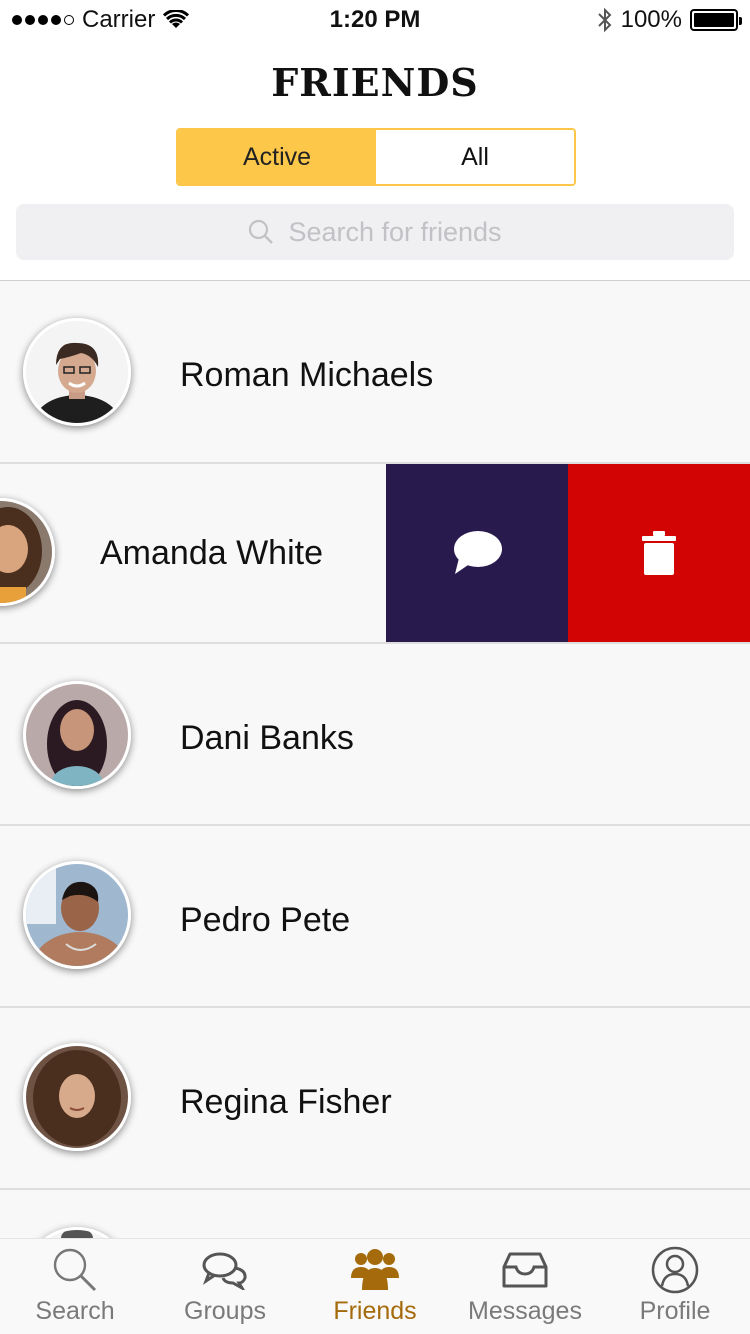 Image resolution: width=750 pixels, height=1334 pixels. I want to click on friend-row: Roman Michaels, so click(375, 372).